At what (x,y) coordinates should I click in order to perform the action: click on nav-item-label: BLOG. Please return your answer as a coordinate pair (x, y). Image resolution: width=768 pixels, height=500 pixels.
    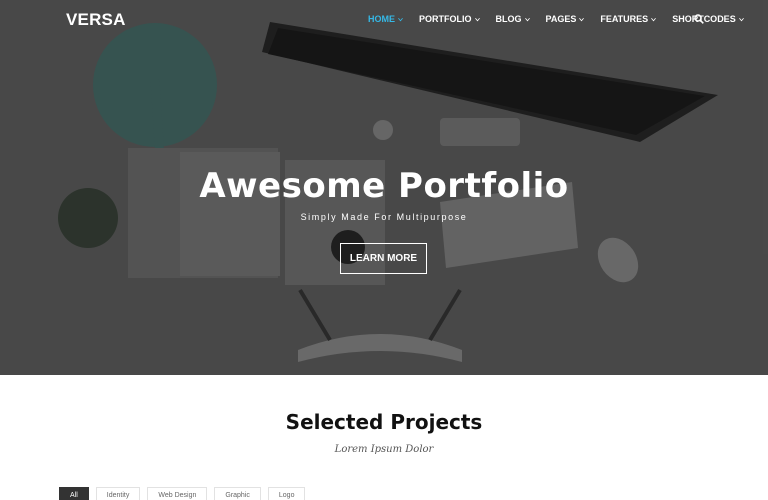
    Looking at the image, I should click on (508, 19).